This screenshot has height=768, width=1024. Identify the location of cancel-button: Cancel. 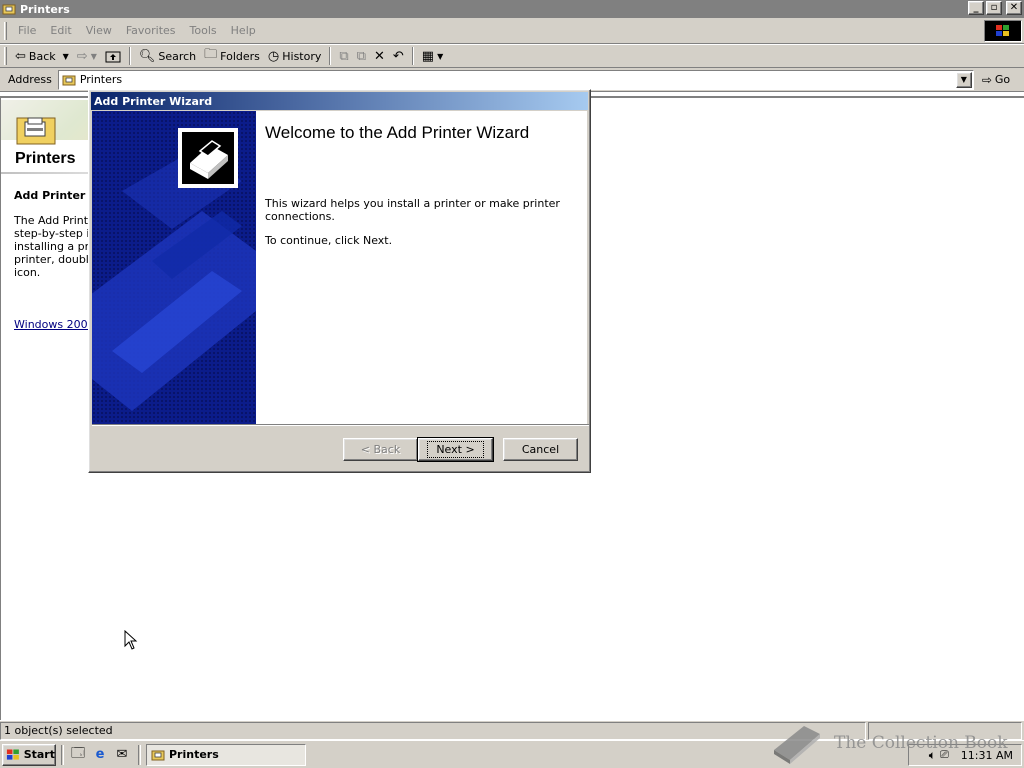
(540, 449).